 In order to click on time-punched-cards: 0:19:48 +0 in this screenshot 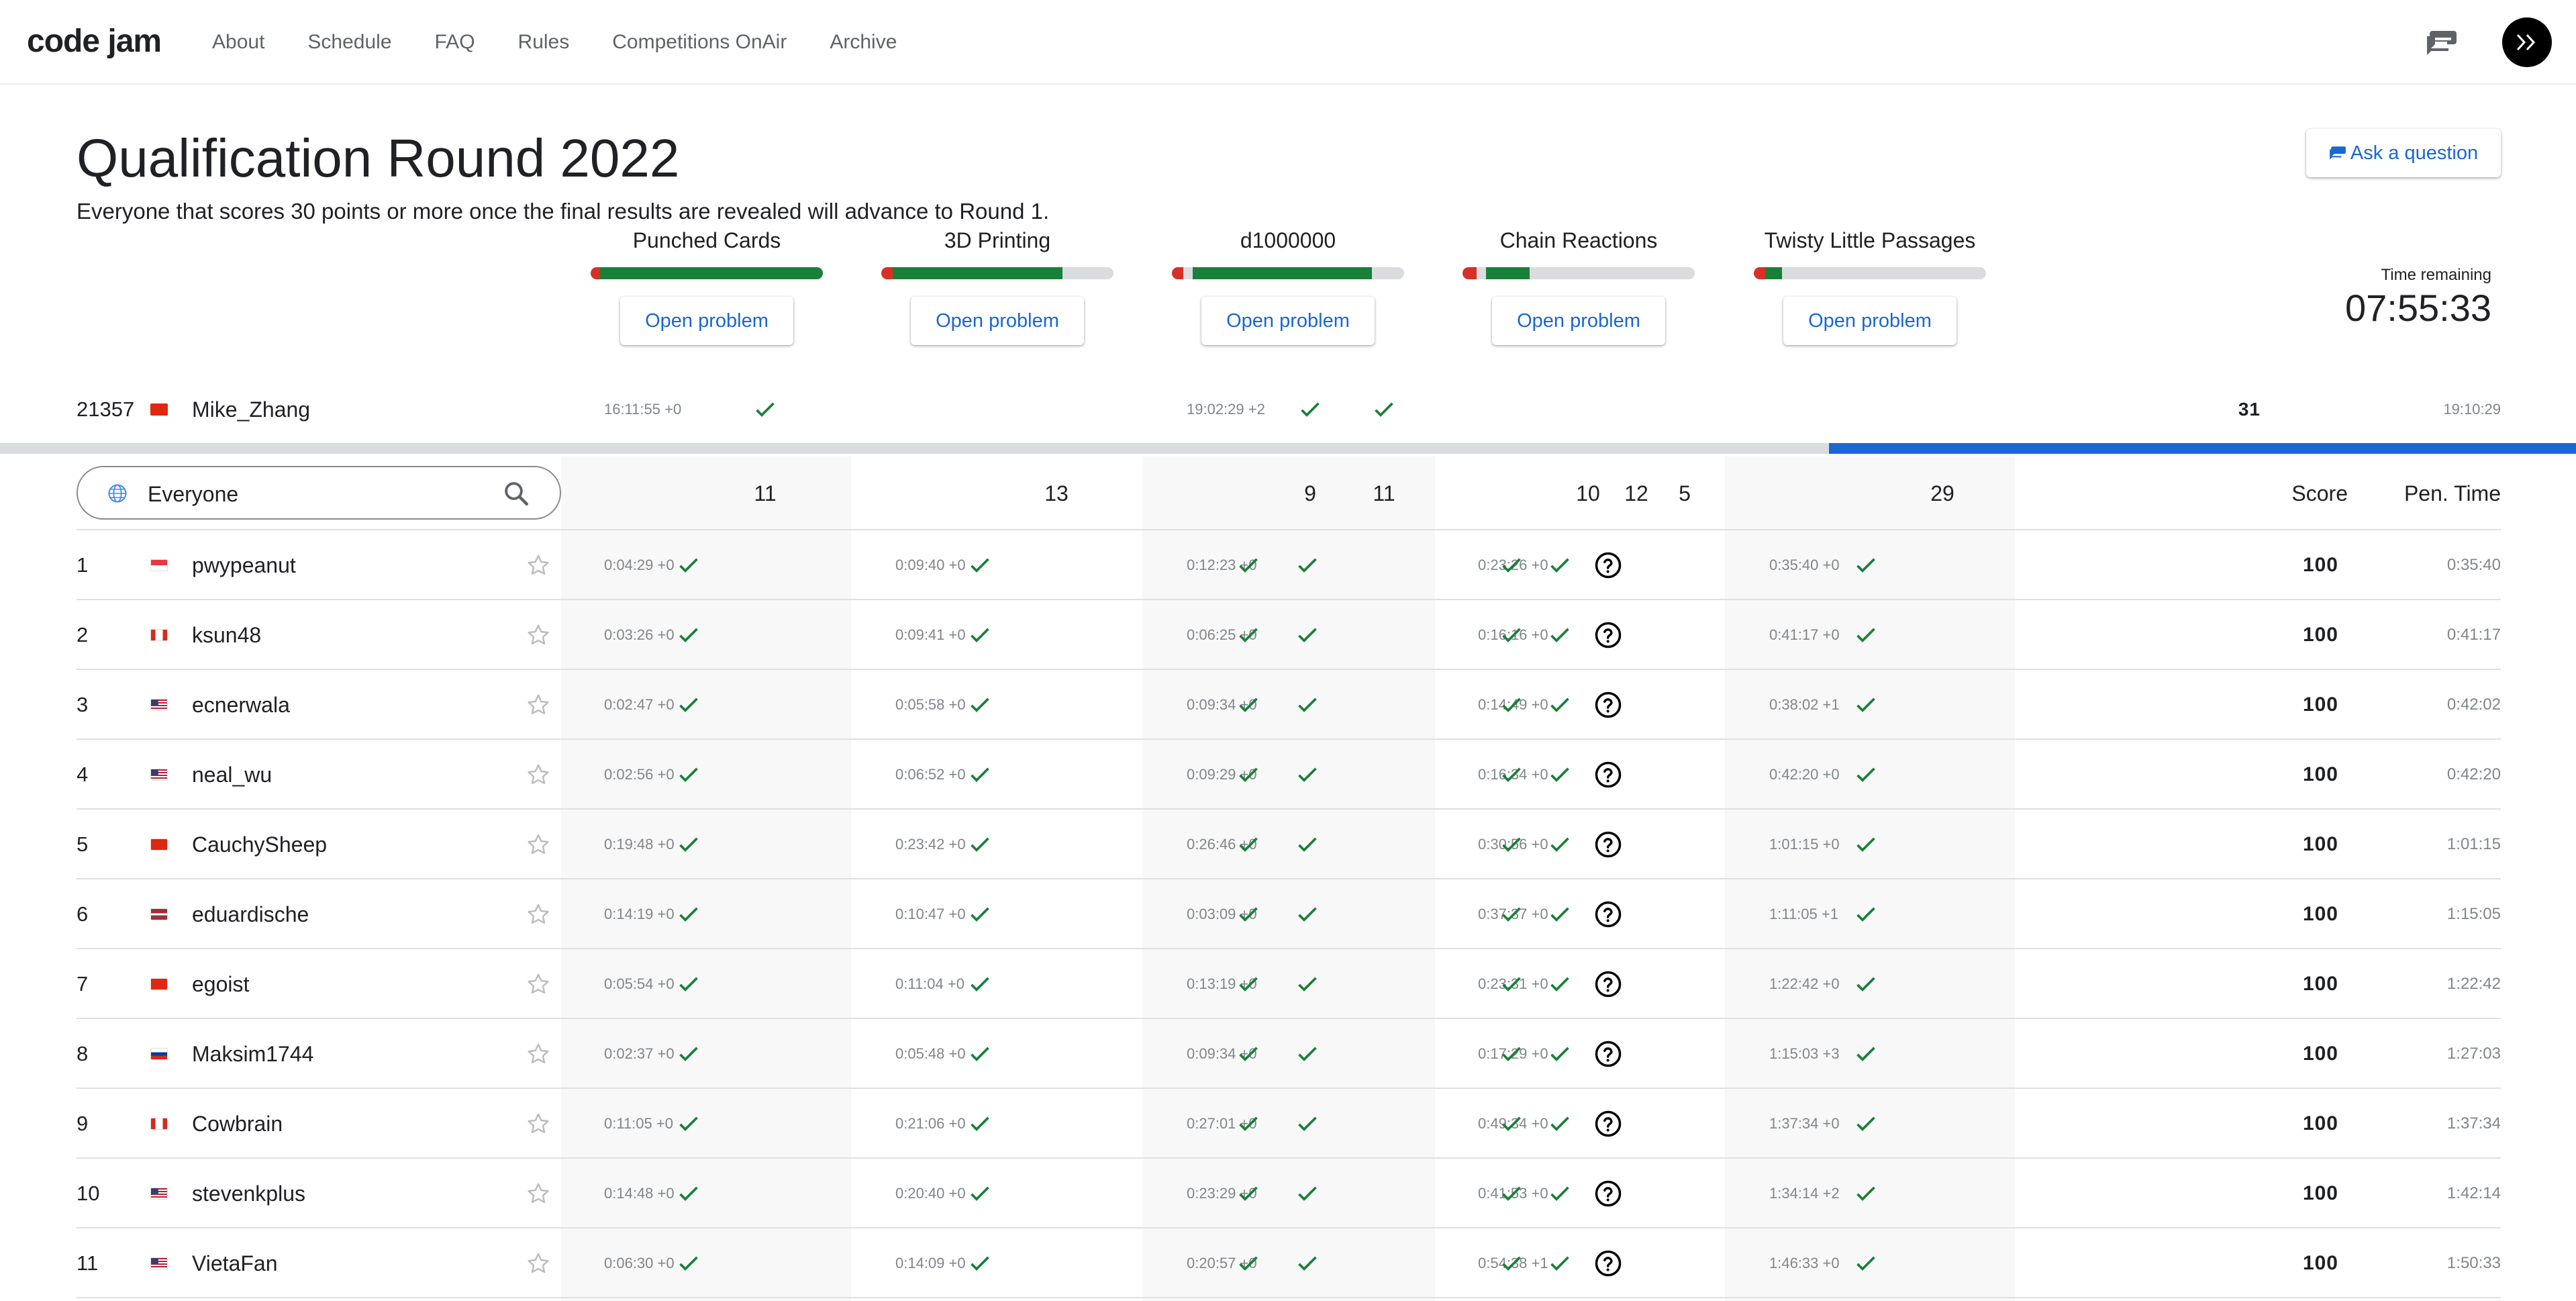, I will do `click(639, 844)`.